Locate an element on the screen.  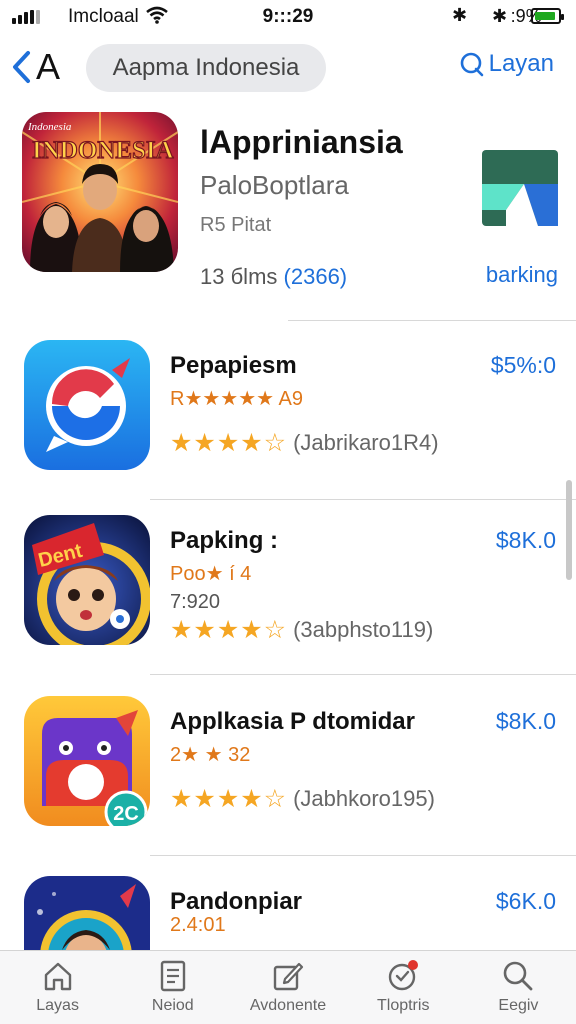
svg-text: INDONESIA is located at coordinates (103, 150).